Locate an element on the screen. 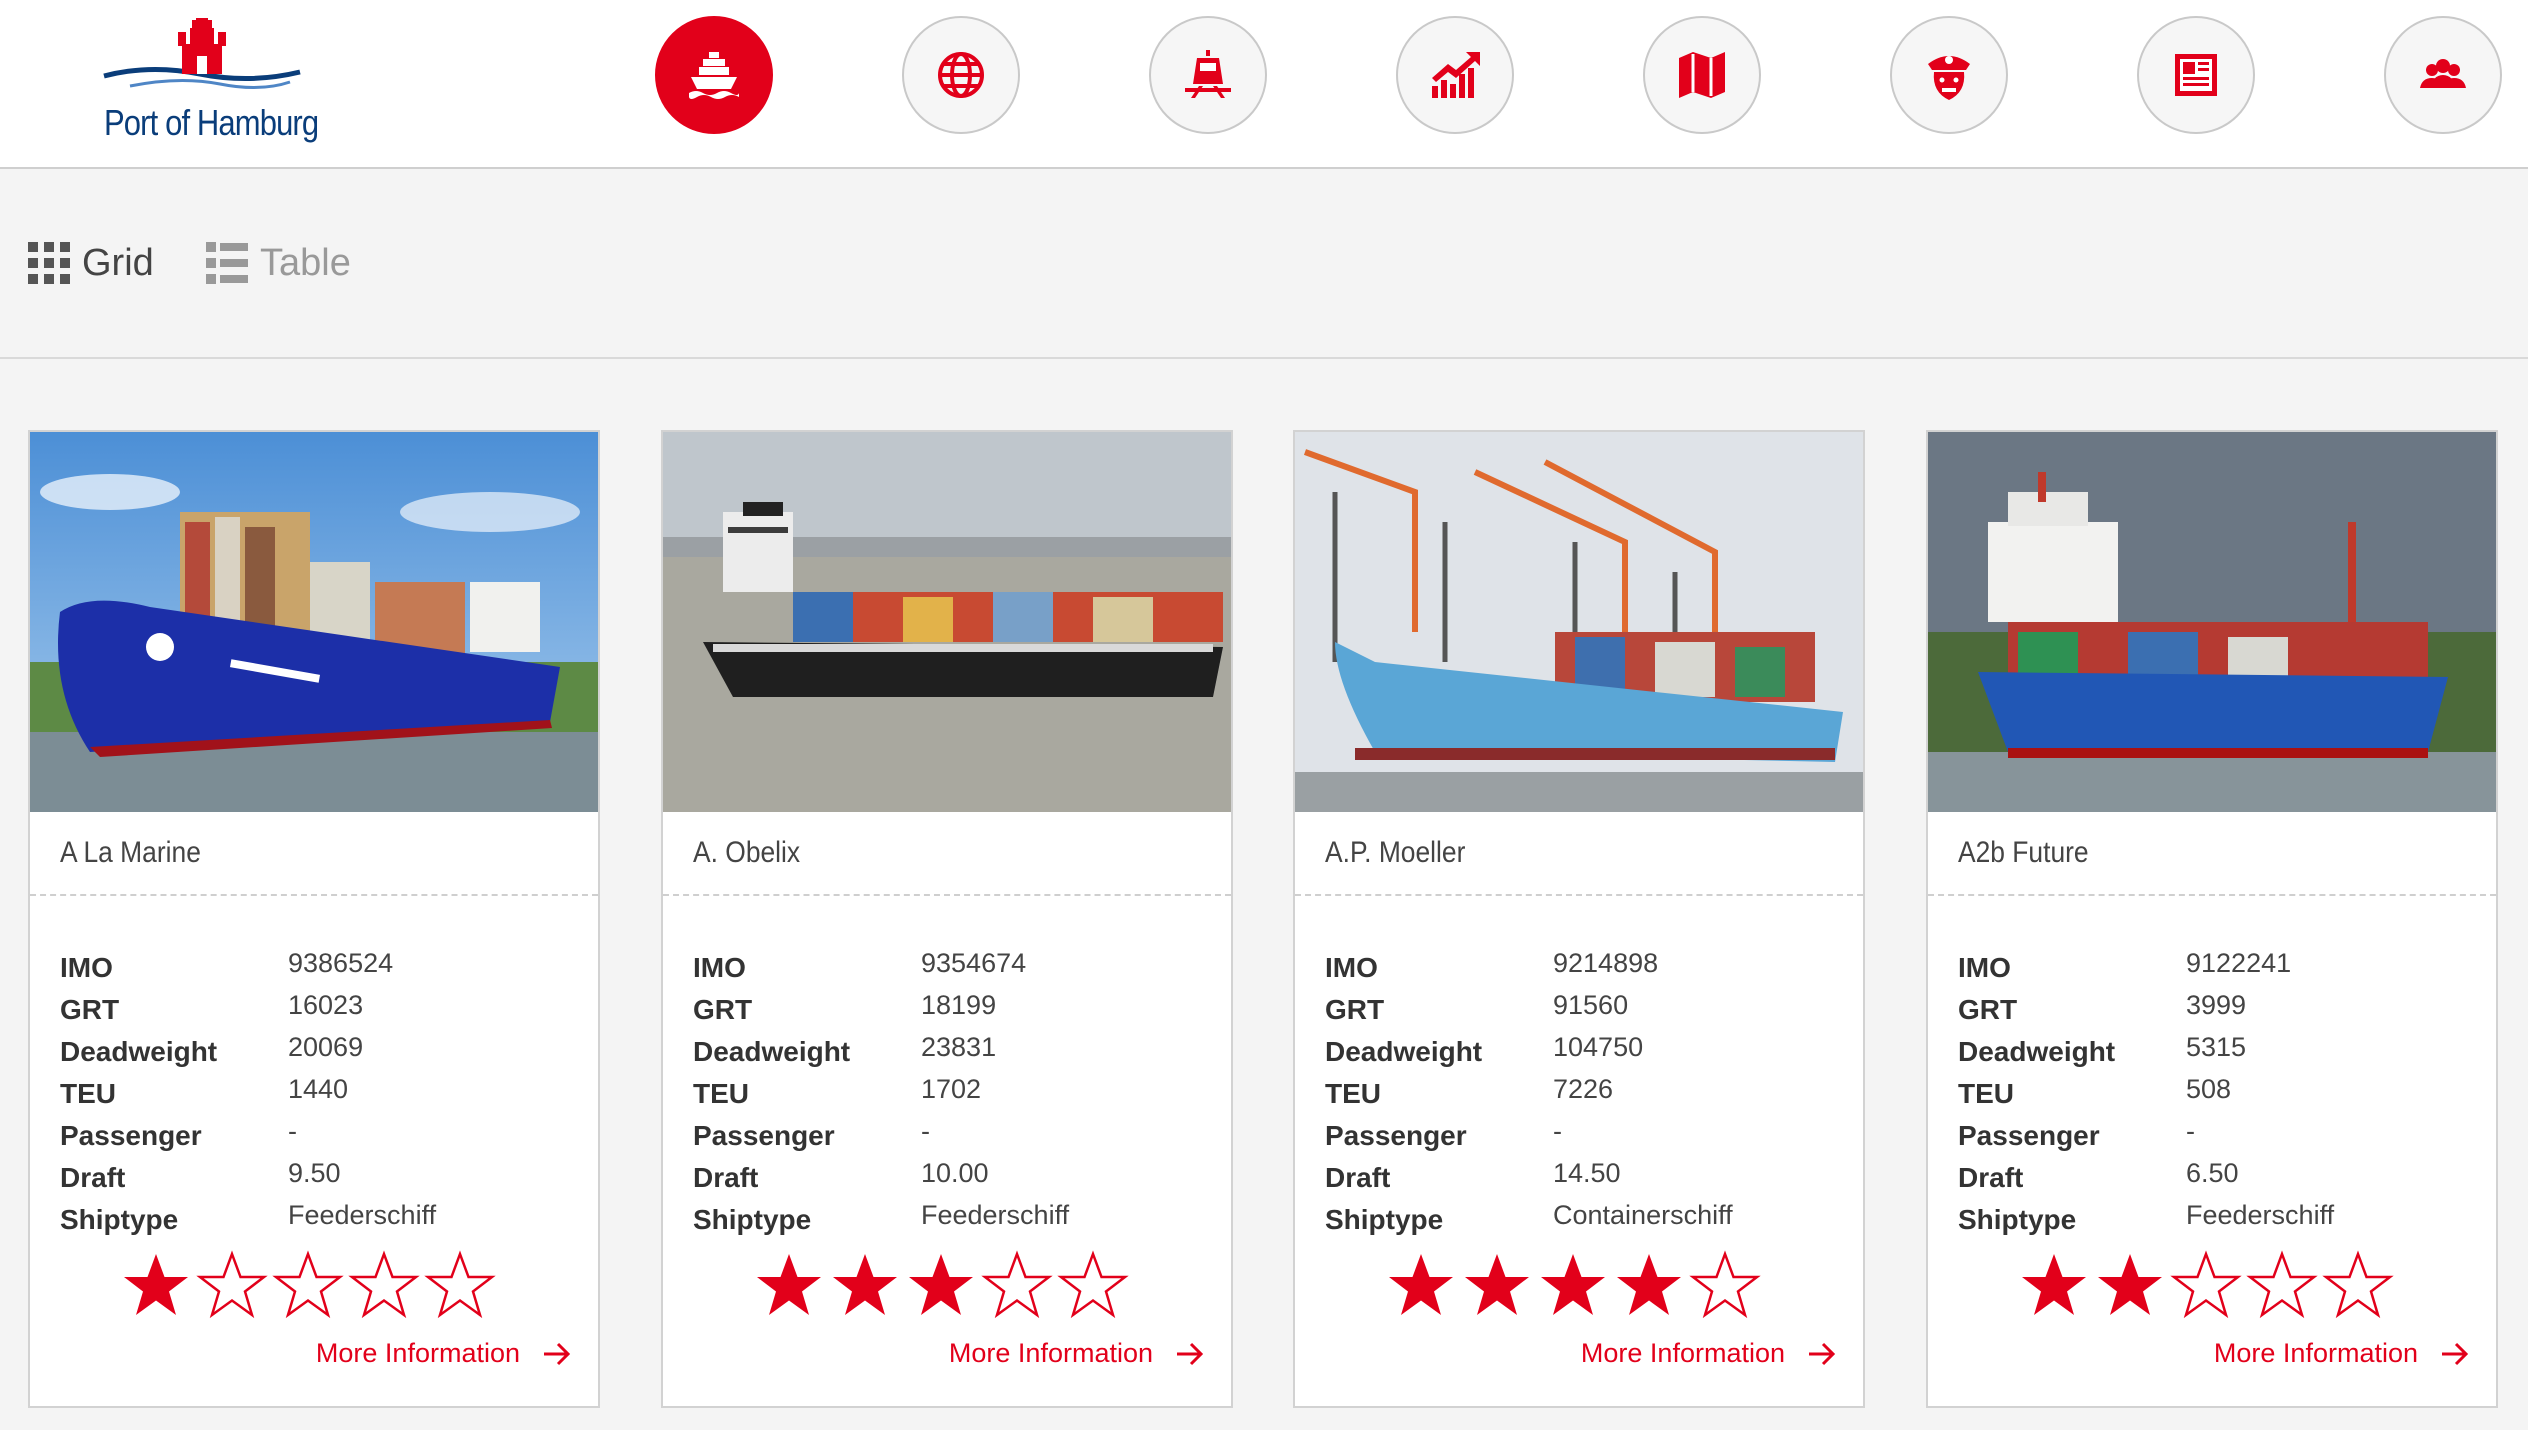  spec-passenger: Passenger - is located at coordinates (320, 1139).